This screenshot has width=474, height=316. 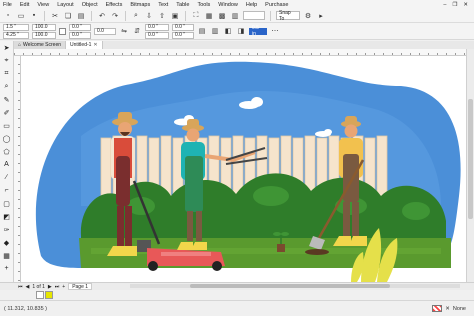 I want to click on guidelines-icon: ▥, so click(x=235, y=16).